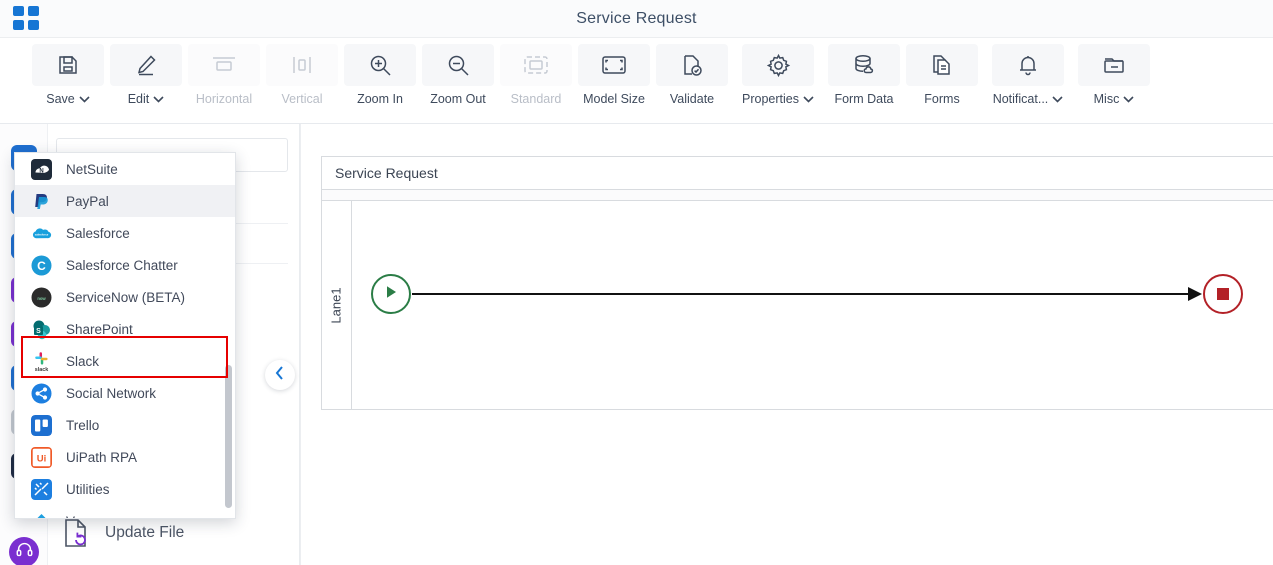 Image resolution: width=1273 pixels, height=565 pixels. I want to click on dropdown-item-sharepoint: S SharePoint, so click(125, 329).